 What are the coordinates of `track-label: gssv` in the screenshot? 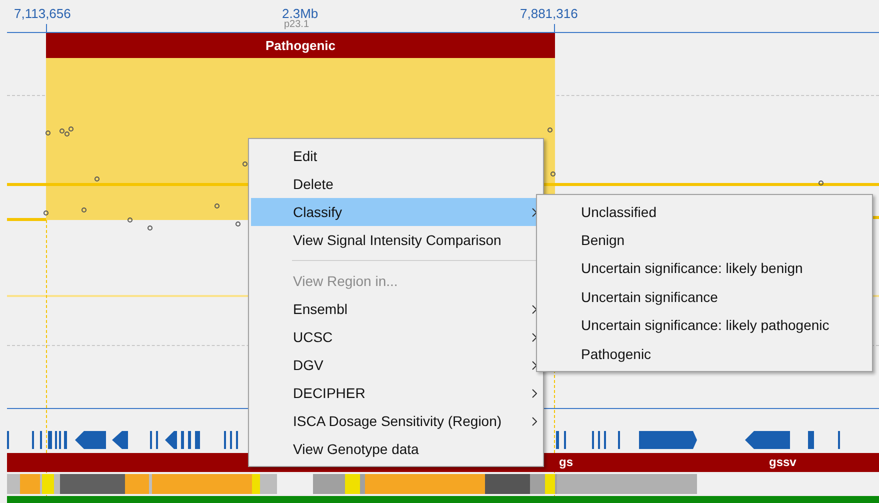 It's located at (782, 462).